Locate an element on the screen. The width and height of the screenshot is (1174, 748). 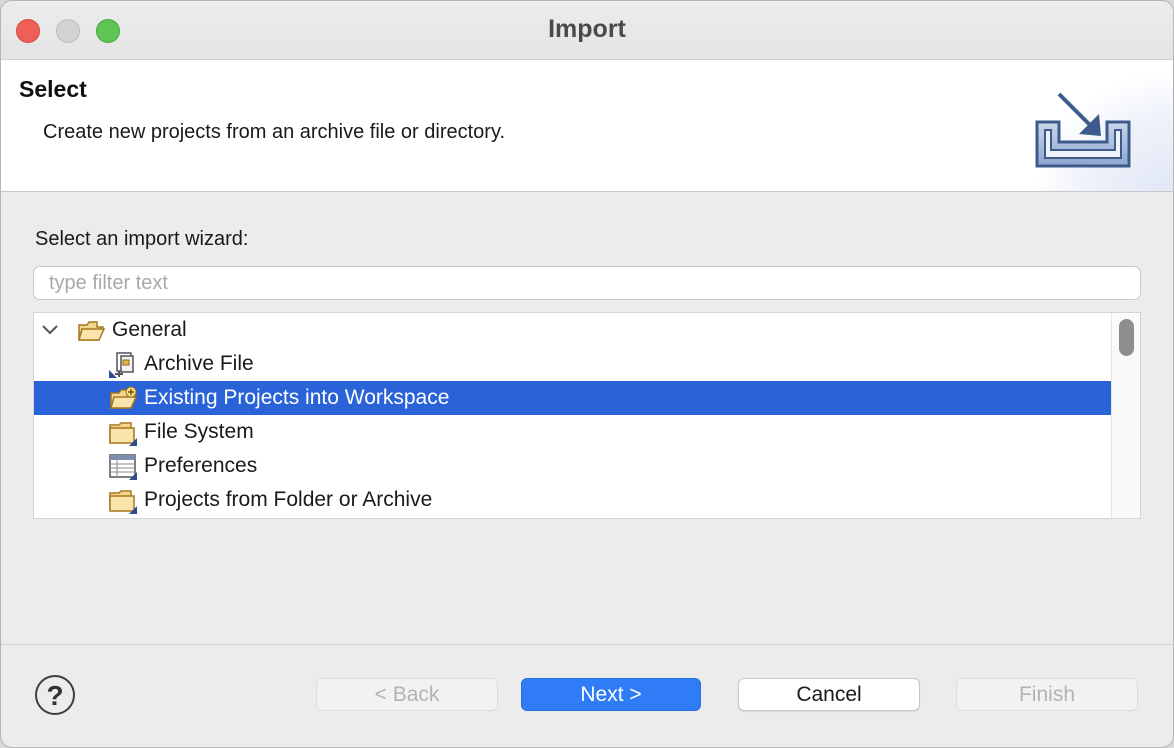
filter-input is located at coordinates (587, 283).